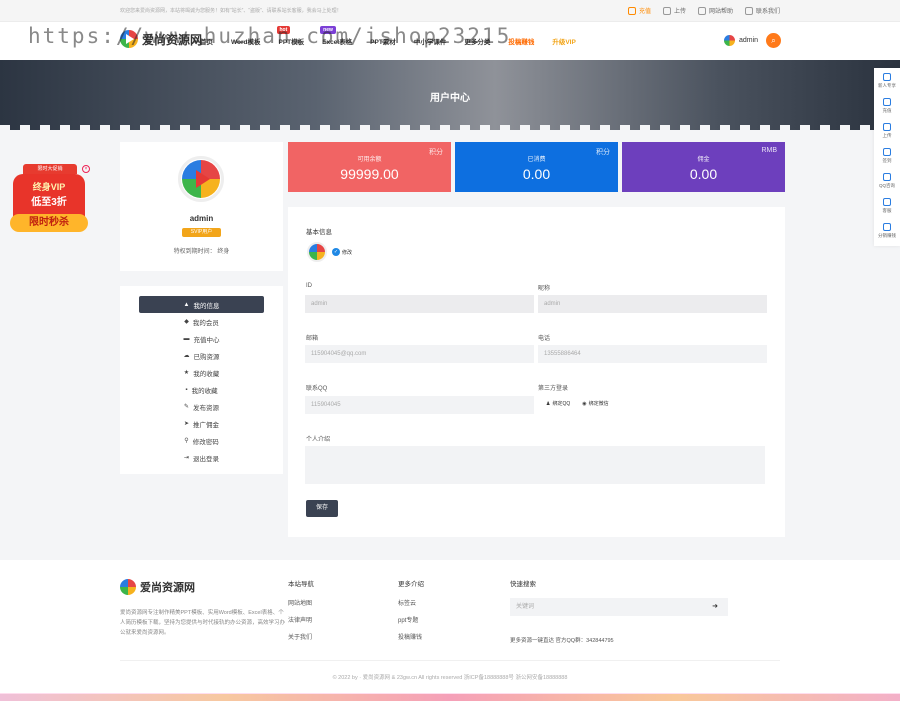  I want to click on side-item-my-info: ▲ 我的信息, so click(201, 304).